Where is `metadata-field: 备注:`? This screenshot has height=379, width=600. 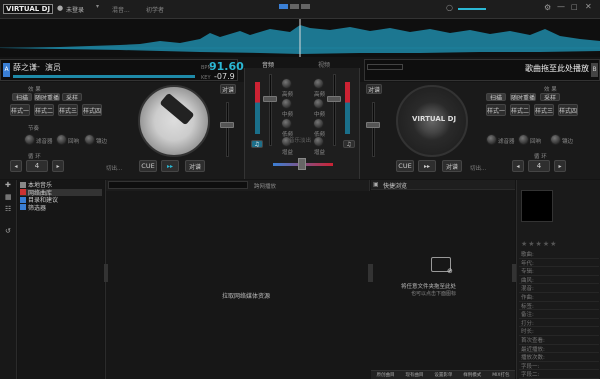 metadata-field: 备注: is located at coordinates (559, 314).